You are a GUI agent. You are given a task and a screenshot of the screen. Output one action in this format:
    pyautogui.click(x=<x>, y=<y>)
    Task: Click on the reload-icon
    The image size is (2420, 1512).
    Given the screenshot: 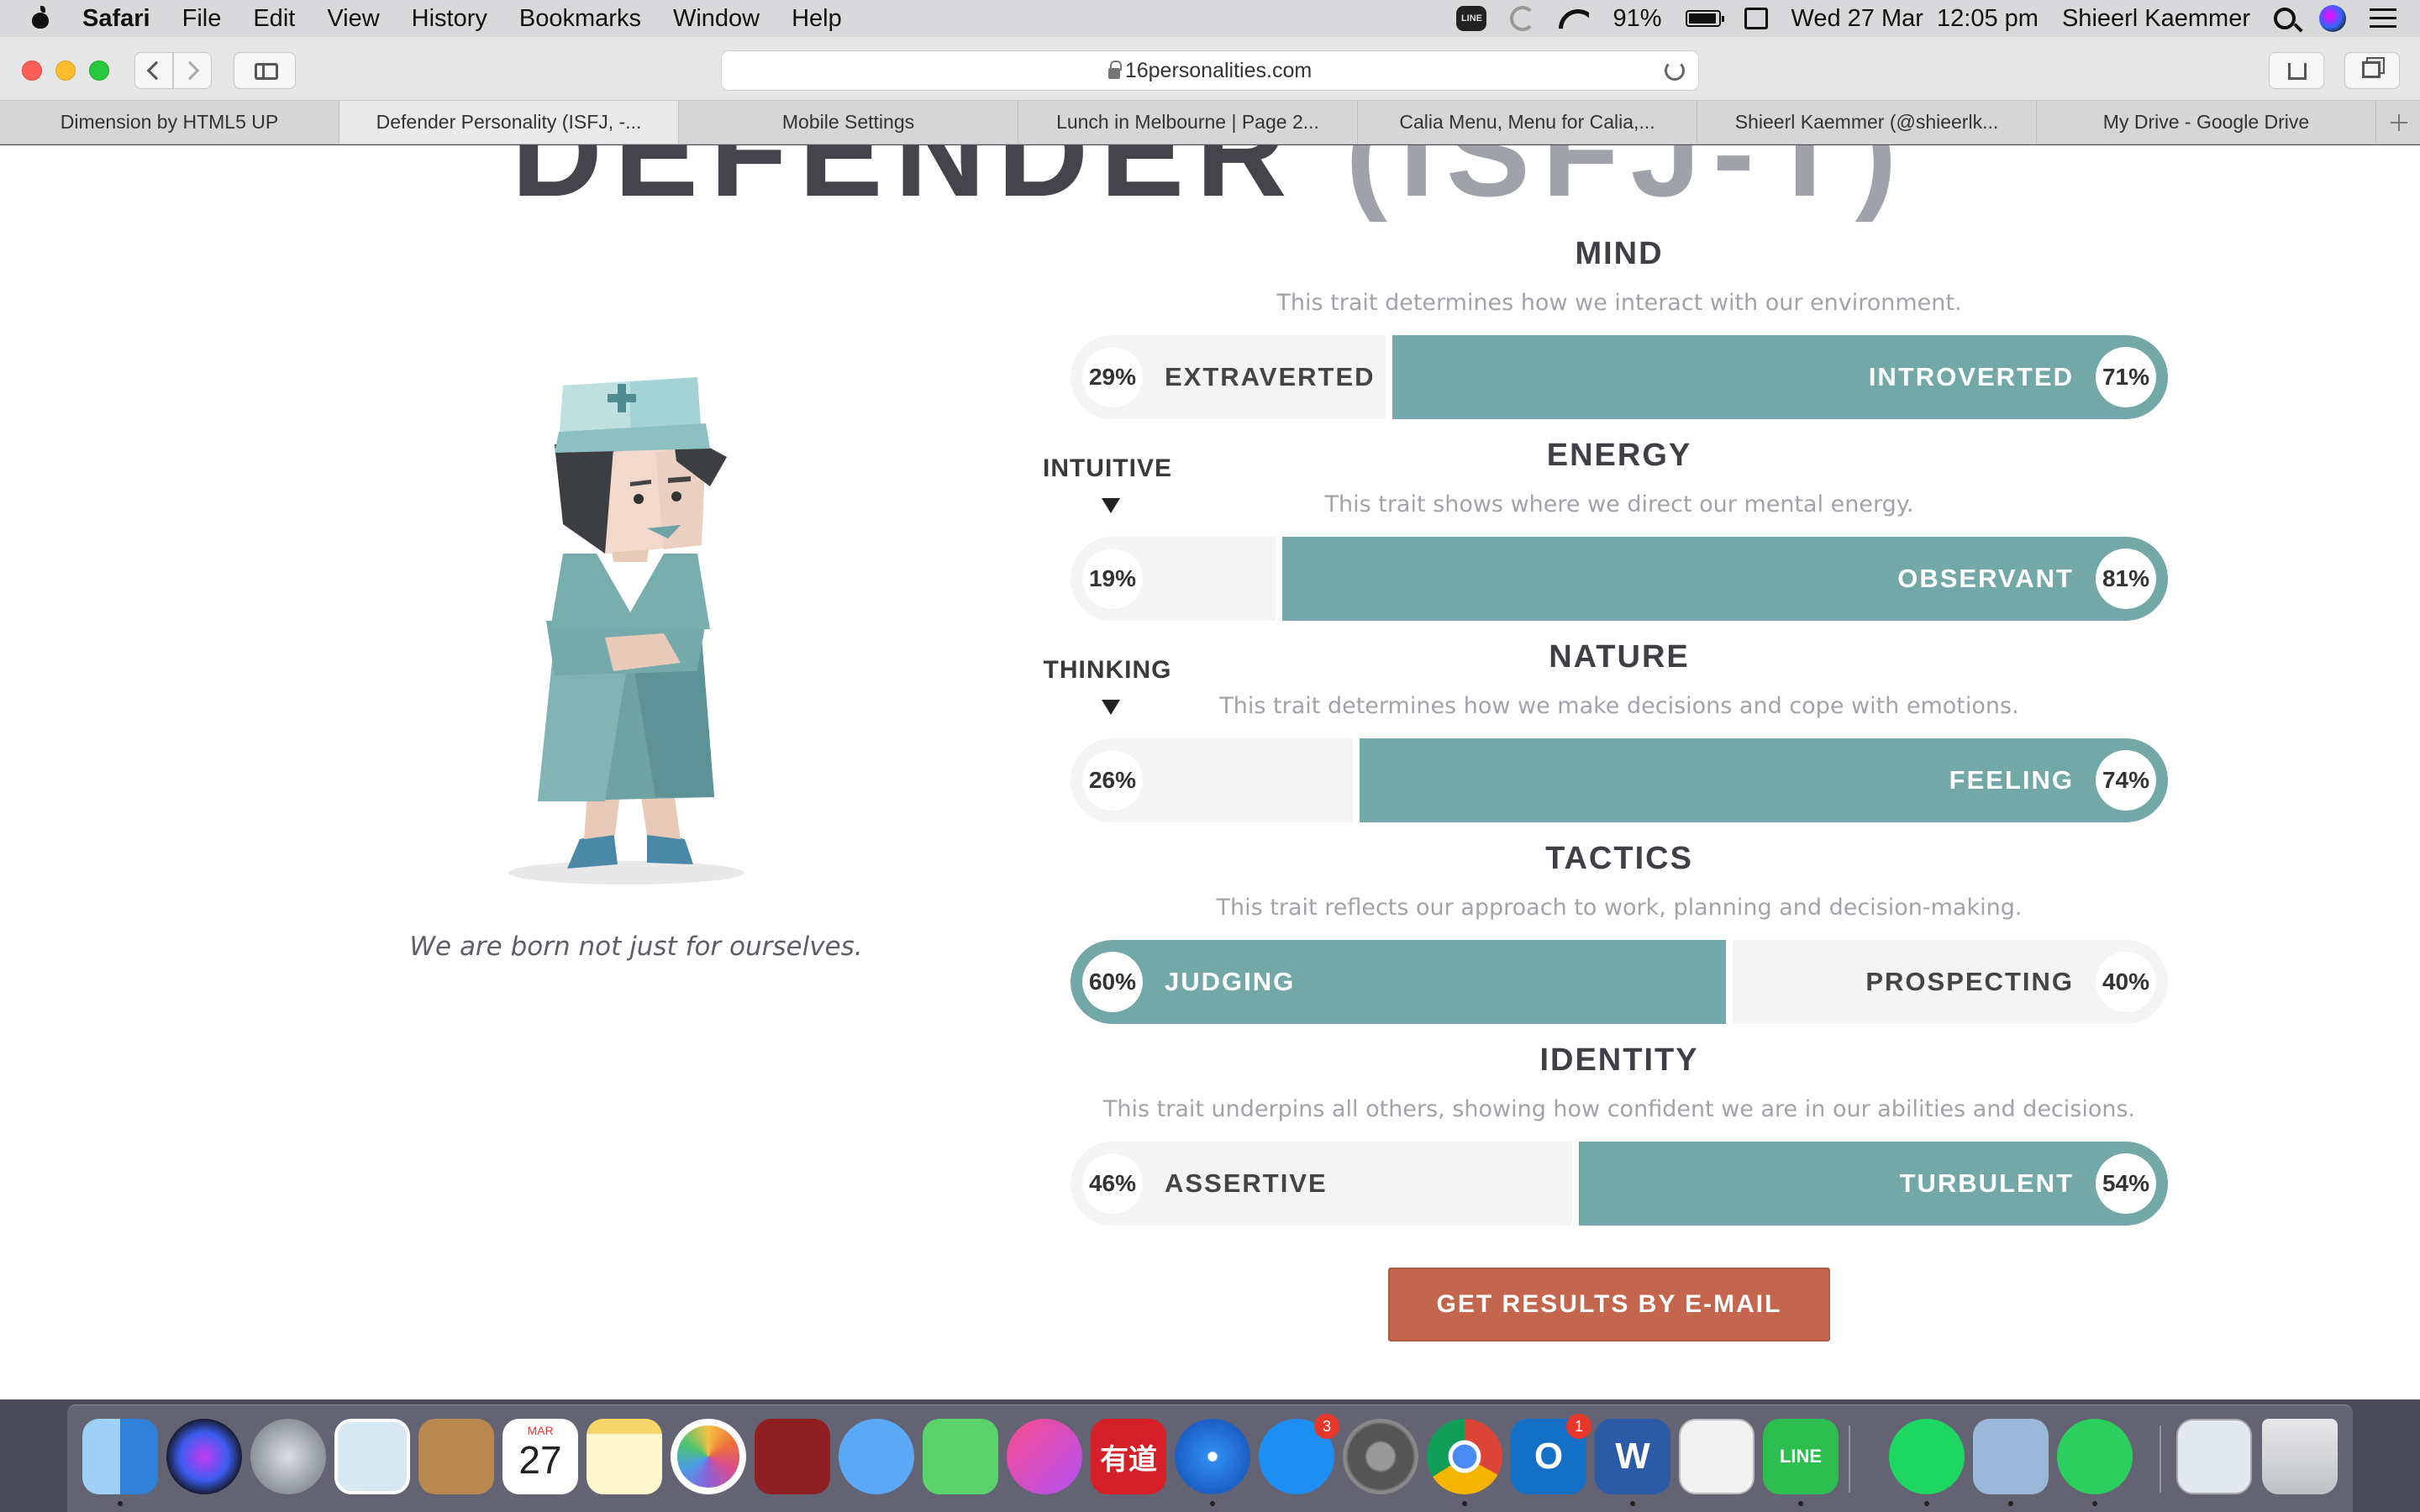 What is the action you would take?
    pyautogui.click(x=1675, y=70)
    